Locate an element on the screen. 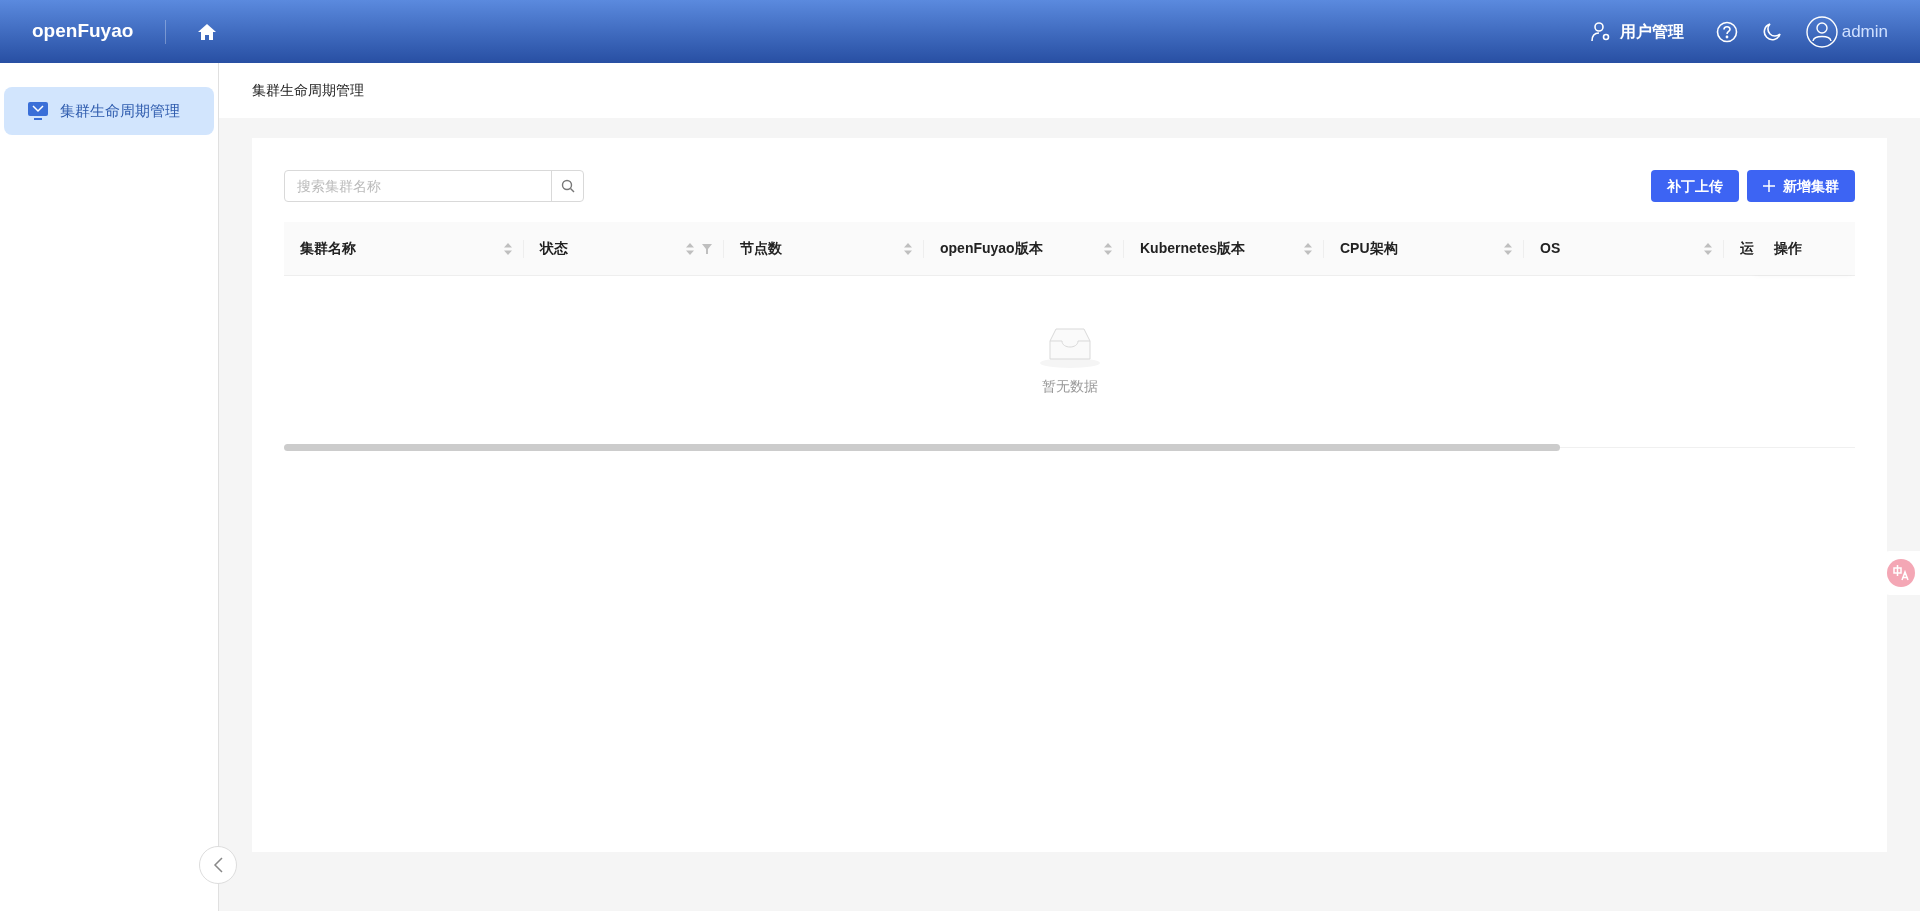  collapse-button is located at coordinates (218, 865).